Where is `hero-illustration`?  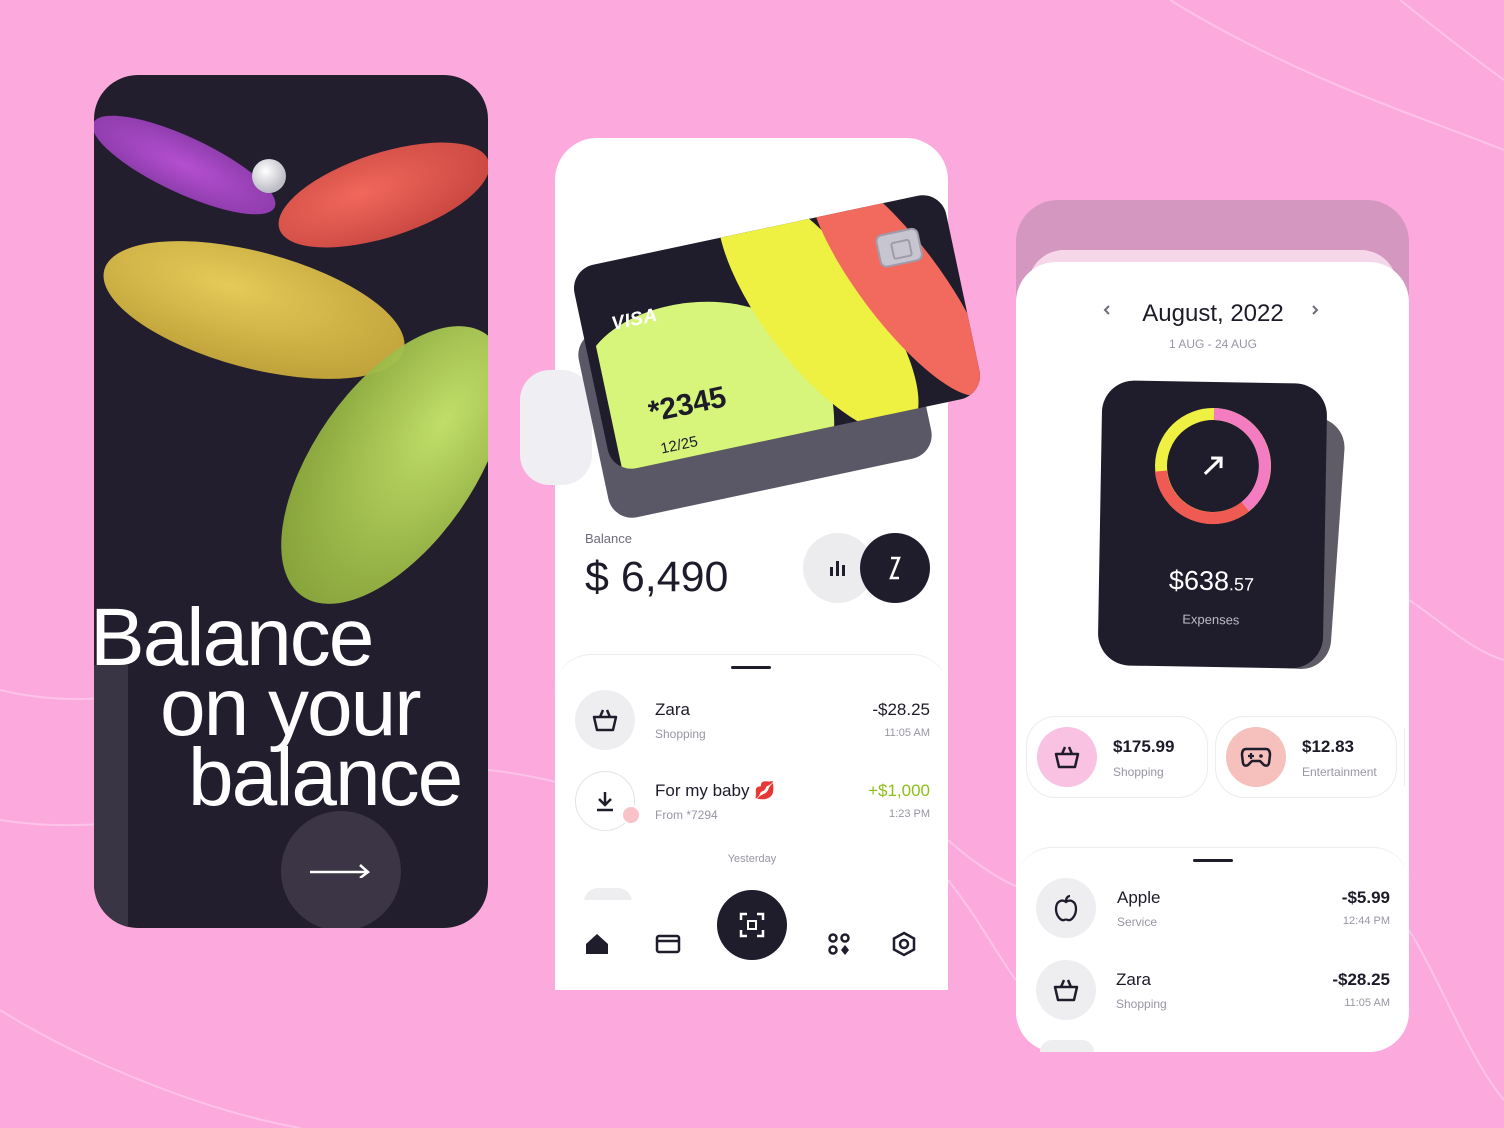
hero-illustration is located at coordinates (291, 359).